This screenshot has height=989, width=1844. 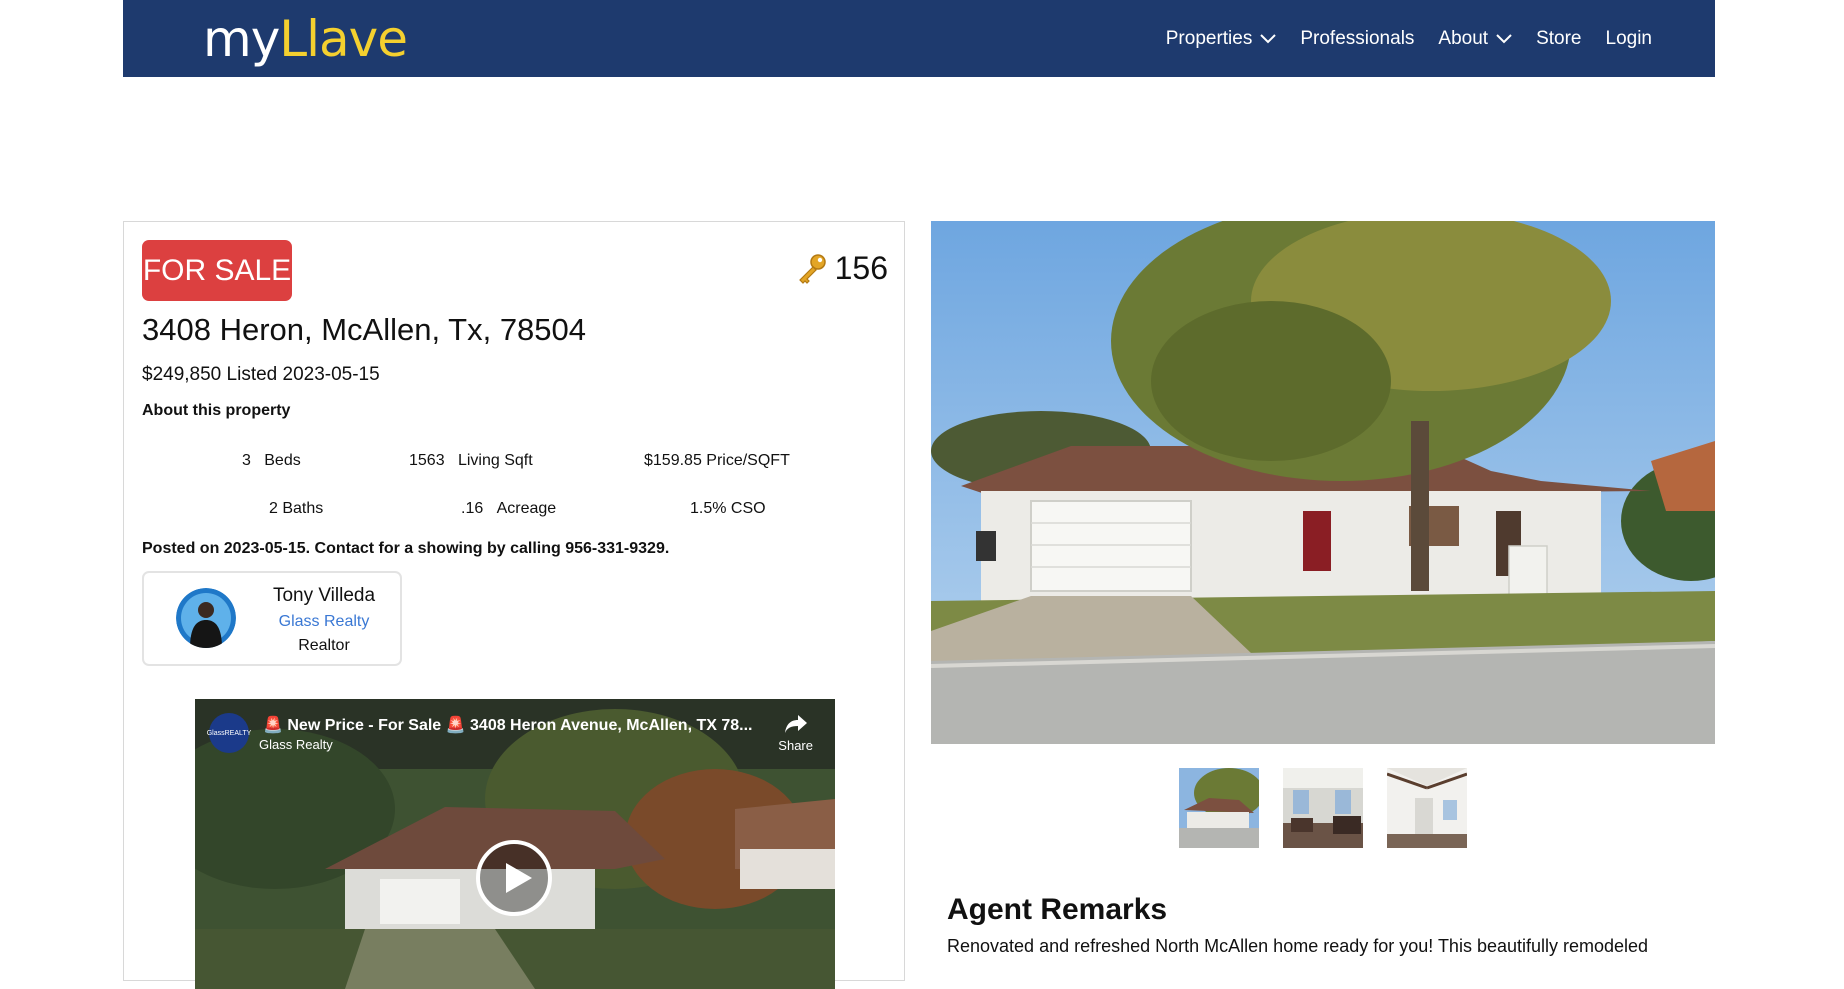 What do you see at coordinates (246, 460) in the screenshot?
I see `beds-value: 3` at bounding box center [246, 460].